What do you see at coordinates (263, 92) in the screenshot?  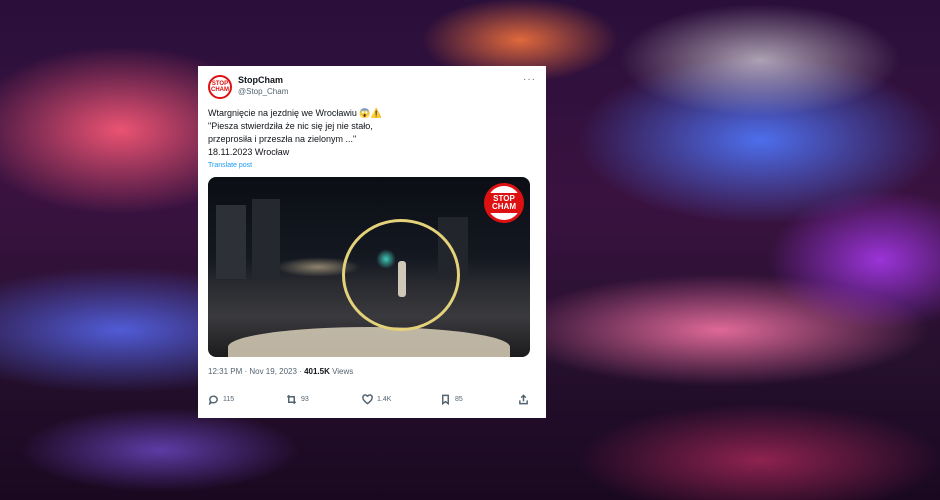 I see `user-handle: @Stop_Cham` at bounding box center [263, 92].